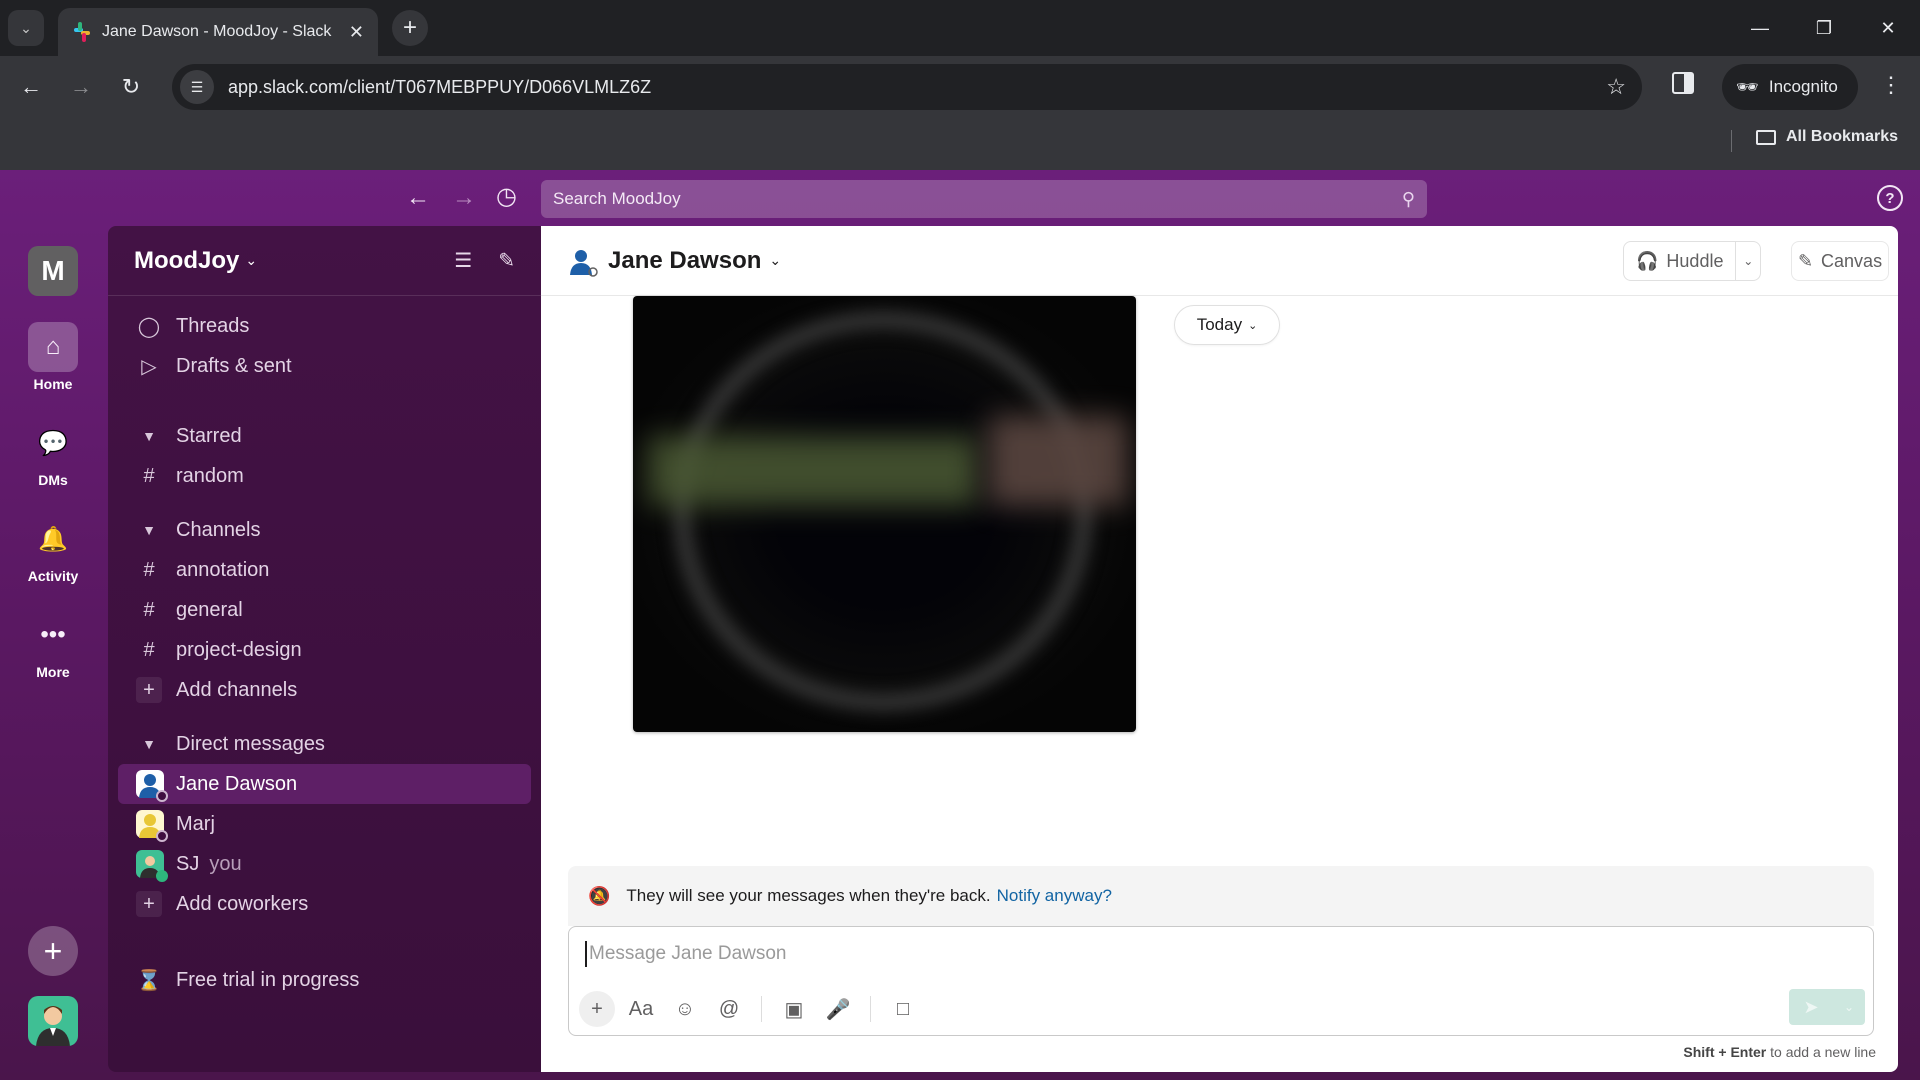  What do you see at coordinates (197, 87) in the screenshot?
I see `site-info-icon: ☰` at bounding box center [197, 87].